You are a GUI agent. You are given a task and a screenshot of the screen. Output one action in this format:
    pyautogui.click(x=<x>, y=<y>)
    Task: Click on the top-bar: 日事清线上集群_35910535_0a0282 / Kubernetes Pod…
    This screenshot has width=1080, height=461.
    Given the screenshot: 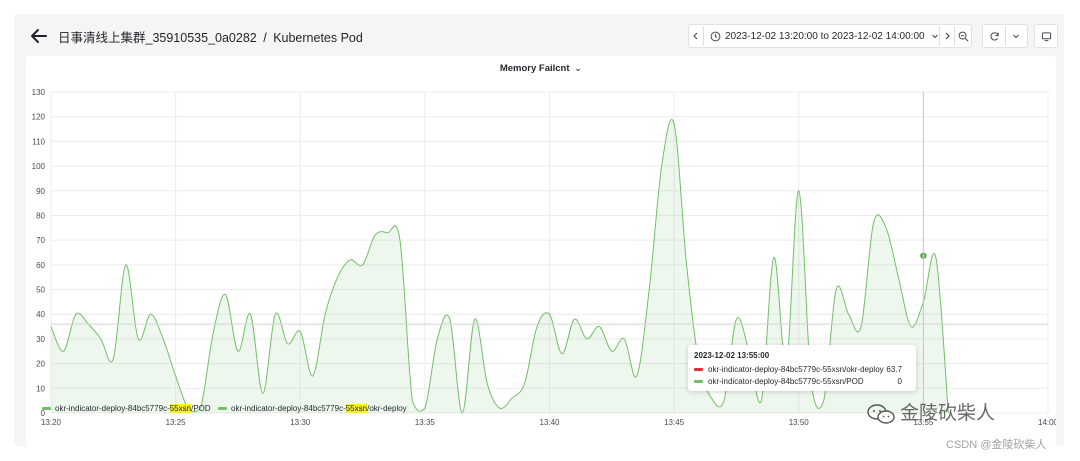 What is the action you would take?
    pyautogui.click(x=539, y=35)
    